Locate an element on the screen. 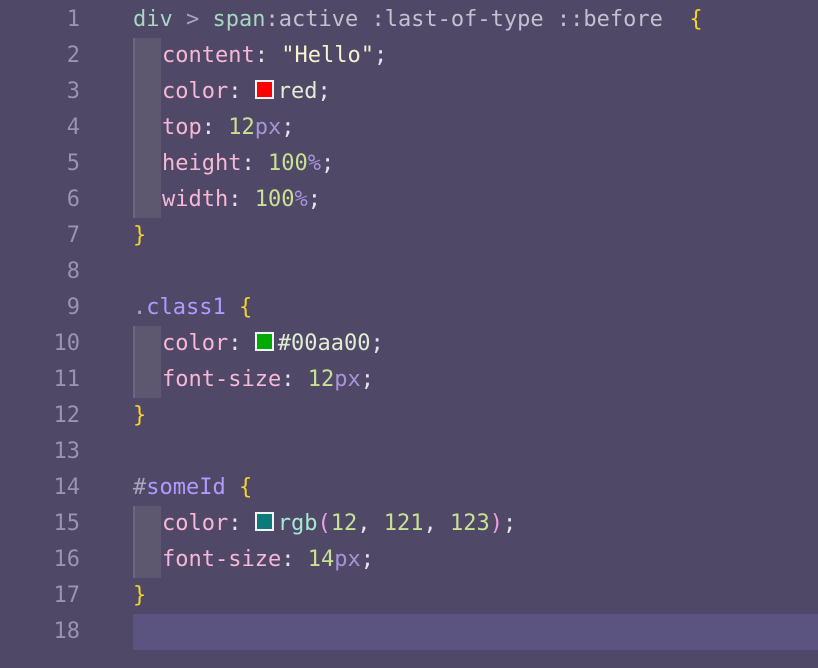 The height and width of the screenshot is (668, 818). line-number: 5 is located at coordinates (73, 163).